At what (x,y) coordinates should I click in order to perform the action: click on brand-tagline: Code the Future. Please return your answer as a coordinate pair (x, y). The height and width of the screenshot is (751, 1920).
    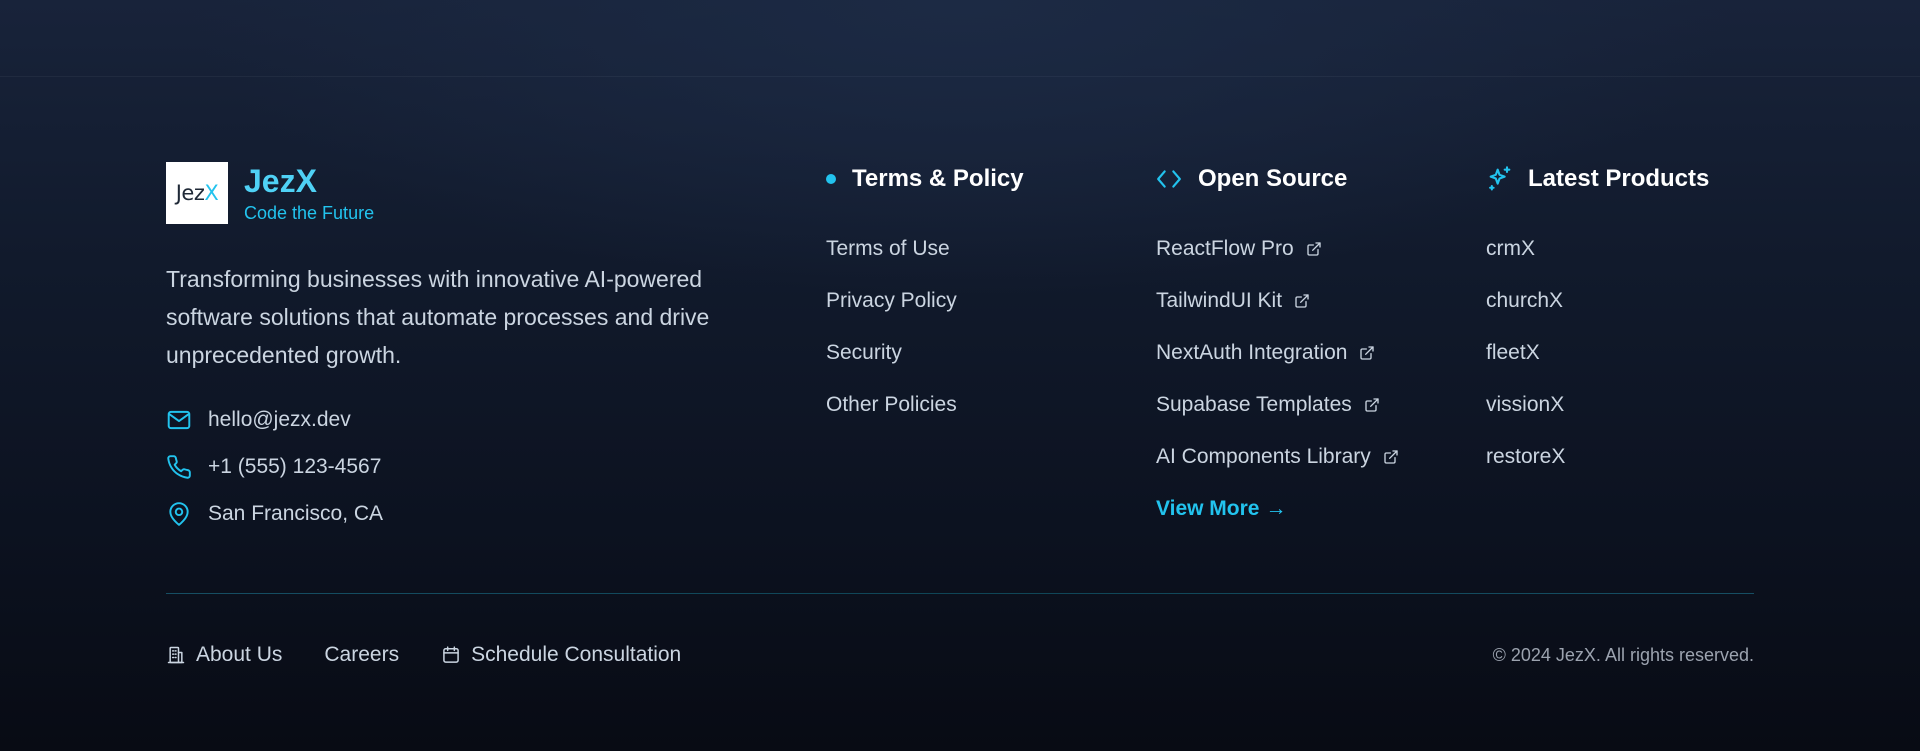
    Looking at the image, I should click on (309, 212).